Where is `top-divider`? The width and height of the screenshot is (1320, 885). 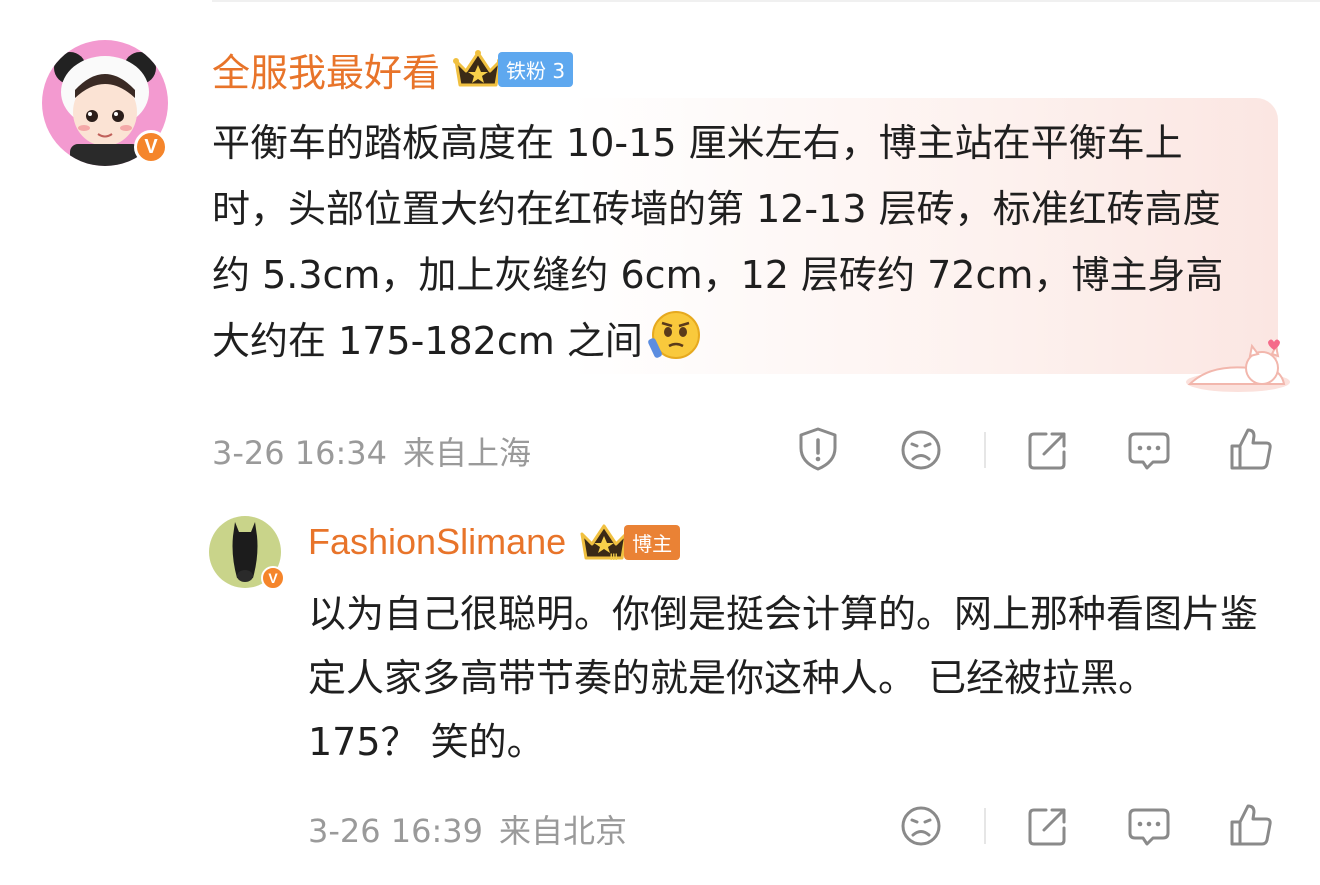
top-divider is located at coordinates (766, 6).